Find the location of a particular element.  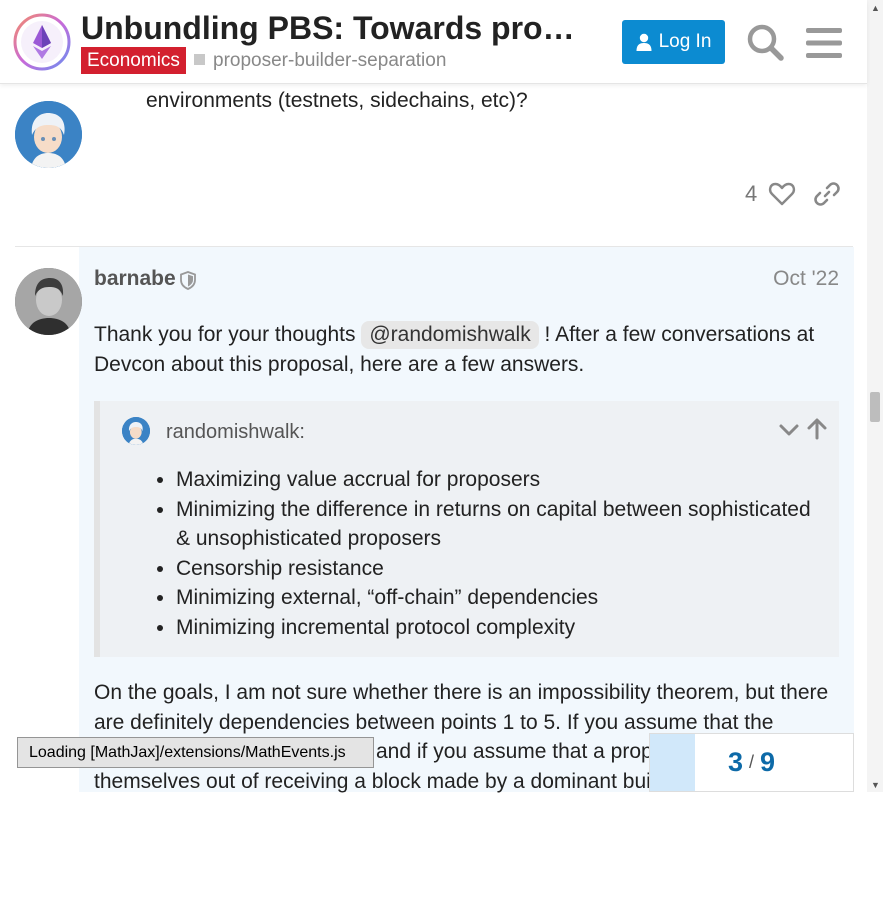

topic-tag: proposer-builder-separation is located at coordinates (320, 61).